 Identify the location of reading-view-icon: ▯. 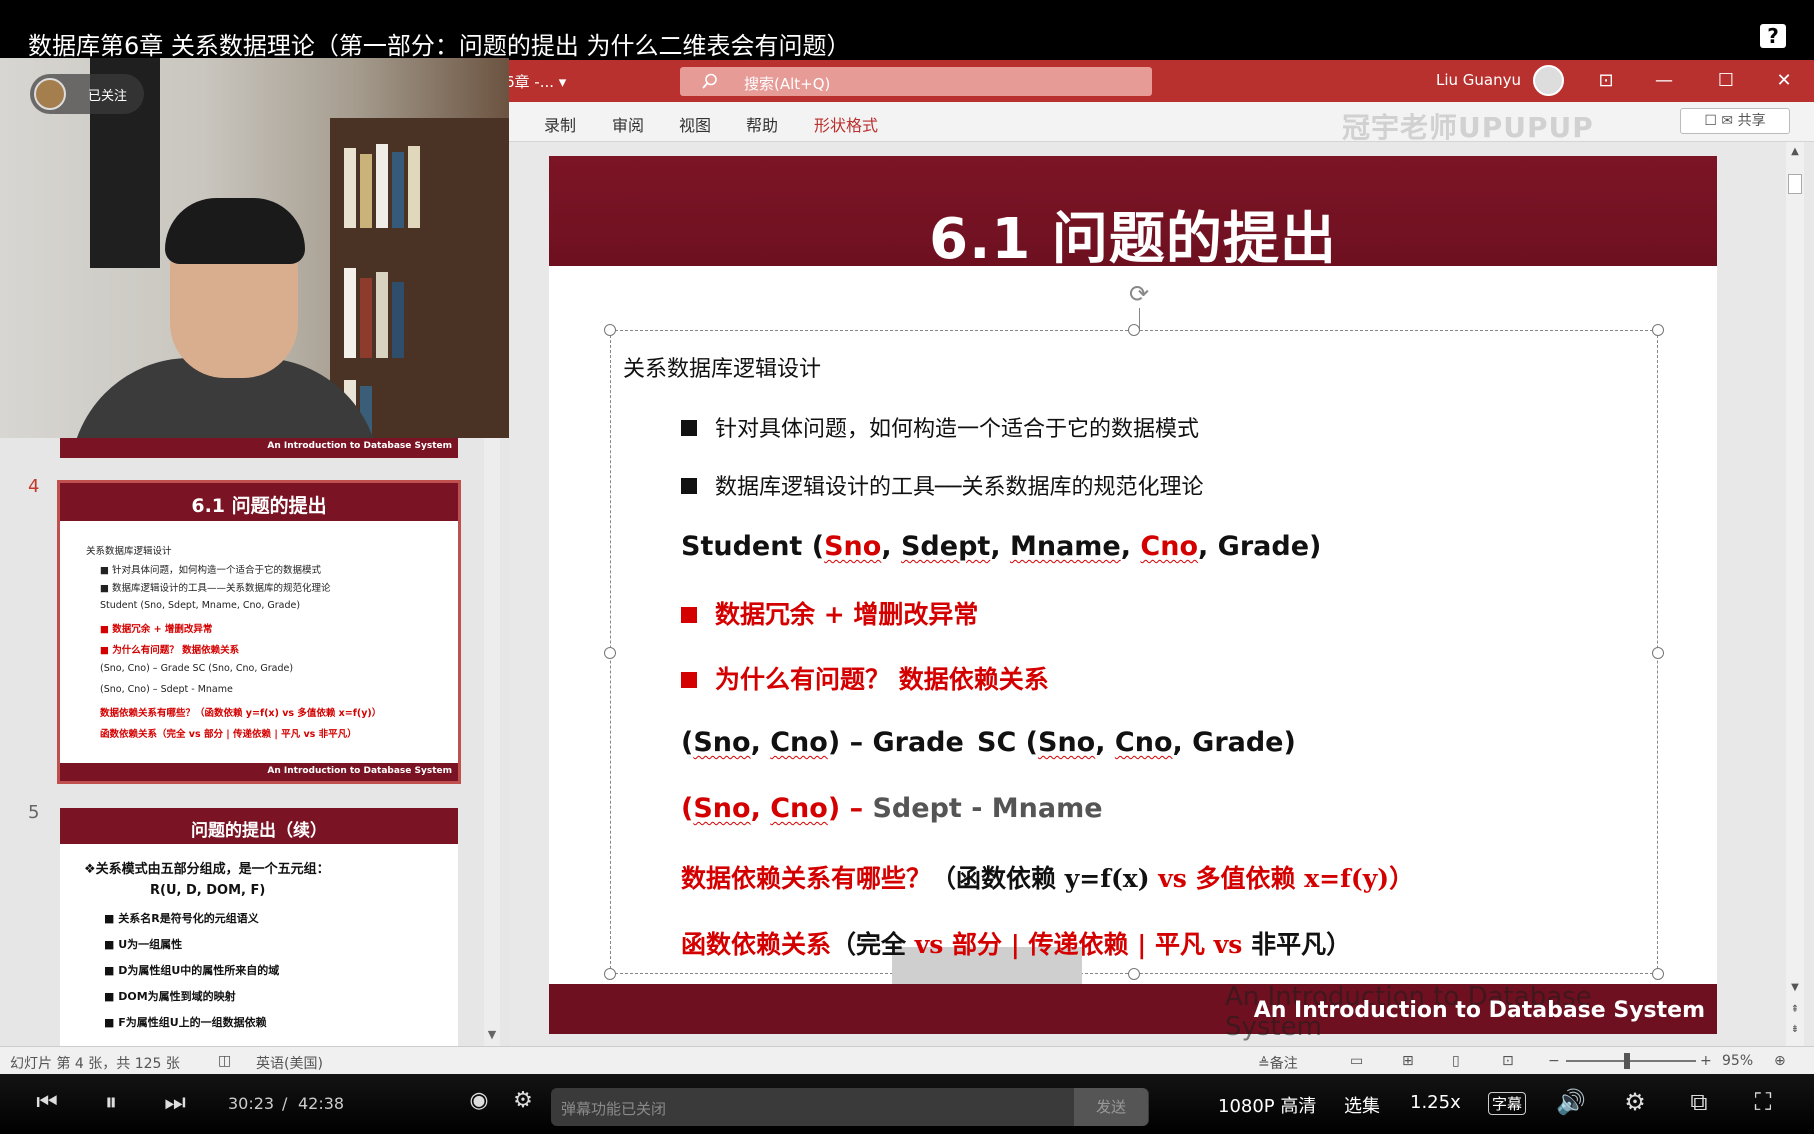
(1456, 1061).